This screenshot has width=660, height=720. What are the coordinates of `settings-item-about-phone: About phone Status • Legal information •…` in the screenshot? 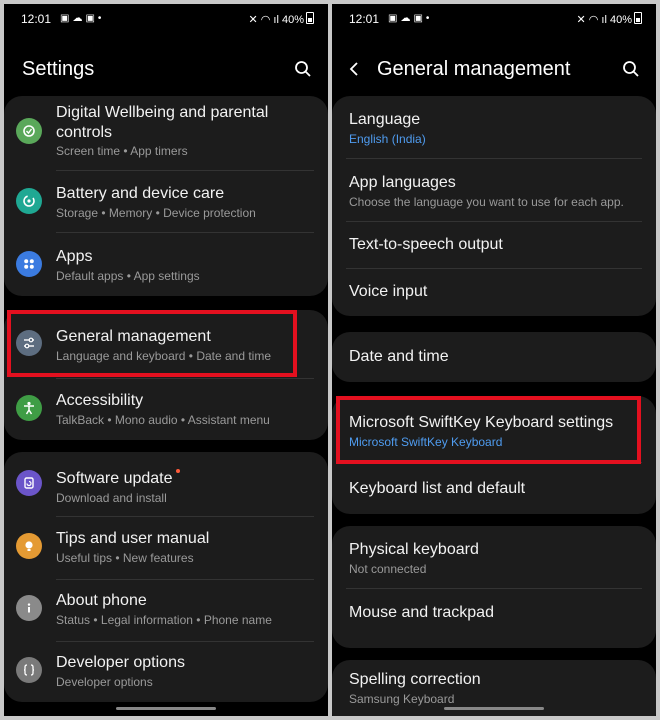 It's located at (166, 611).